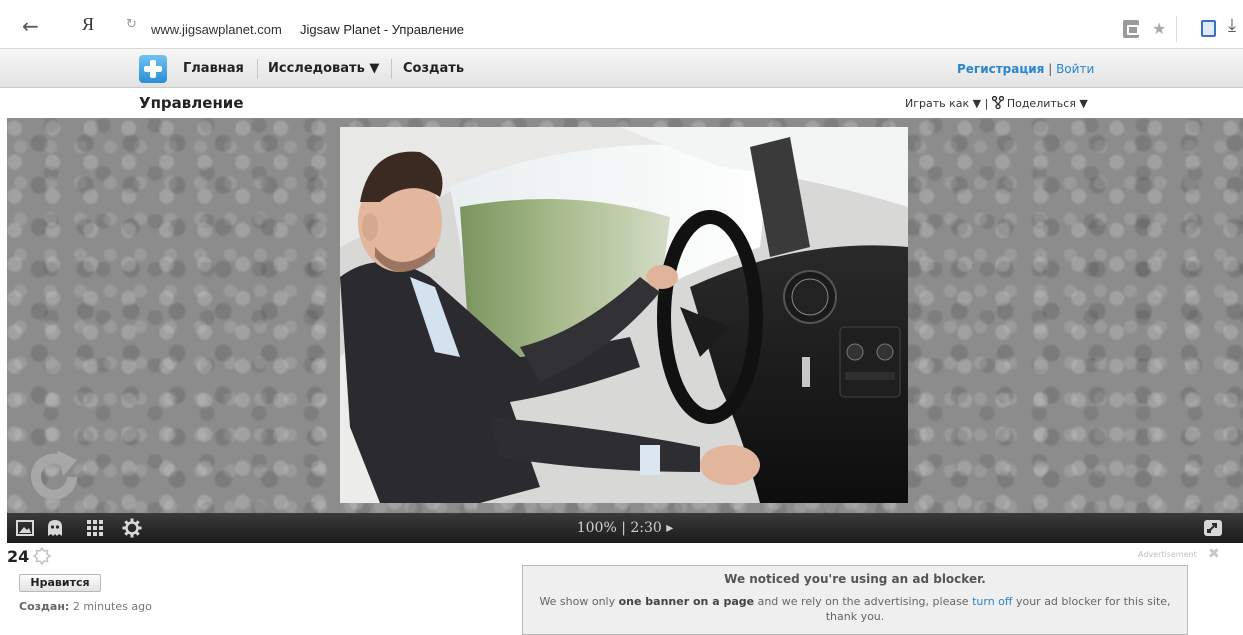  I want to click on back-arrow-icon: ←, so click(30, 26).